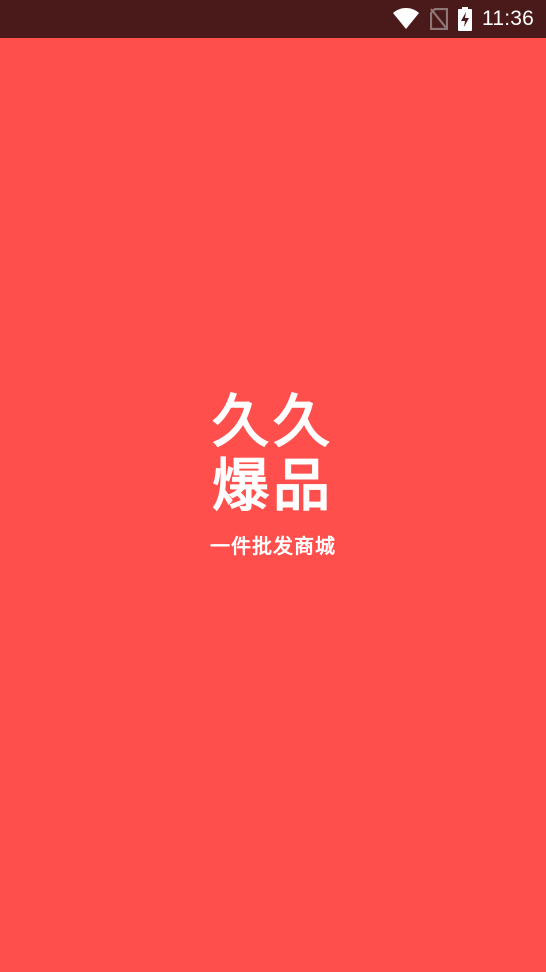 This screenshot has width=546, height=972. What do you see at coordinates (508, 18) in the screenshot?
I see `status-time: 11:36` at bounding box center [508, 18].